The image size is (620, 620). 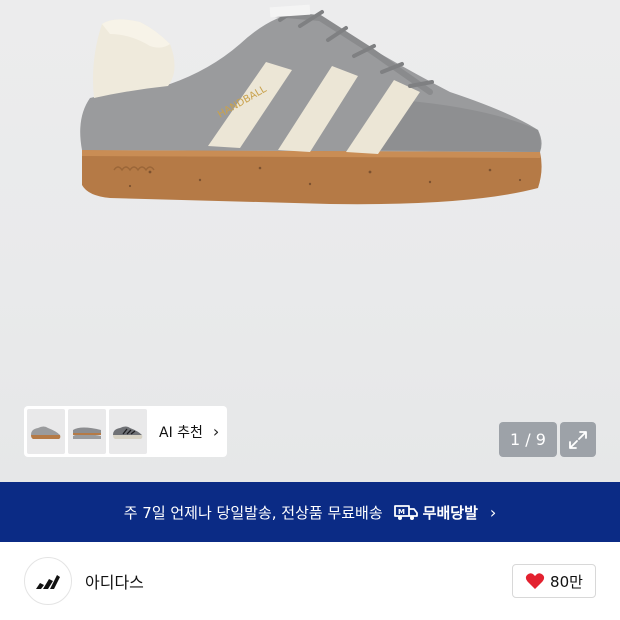 I want to click on sneaker-pair-thumbnail-icon, so click(x=87, y=433).